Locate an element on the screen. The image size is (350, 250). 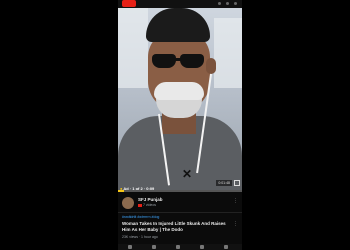
status-bar is located at coordinates (180, 4).